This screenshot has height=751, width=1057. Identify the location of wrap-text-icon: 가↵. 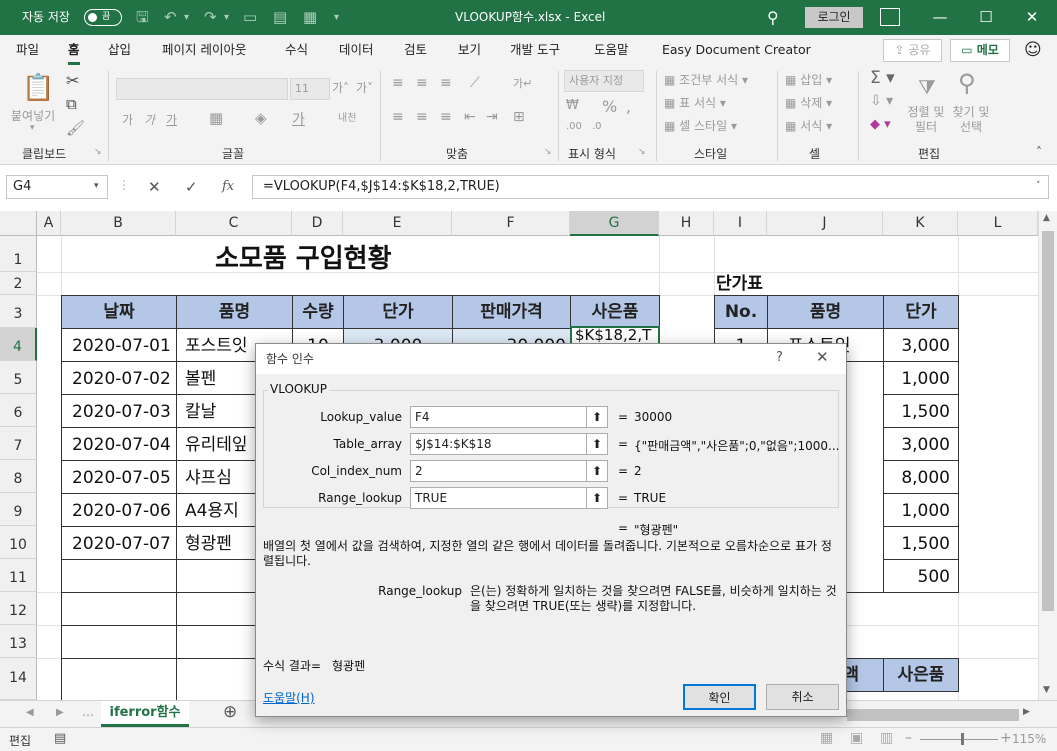
(522, 83).